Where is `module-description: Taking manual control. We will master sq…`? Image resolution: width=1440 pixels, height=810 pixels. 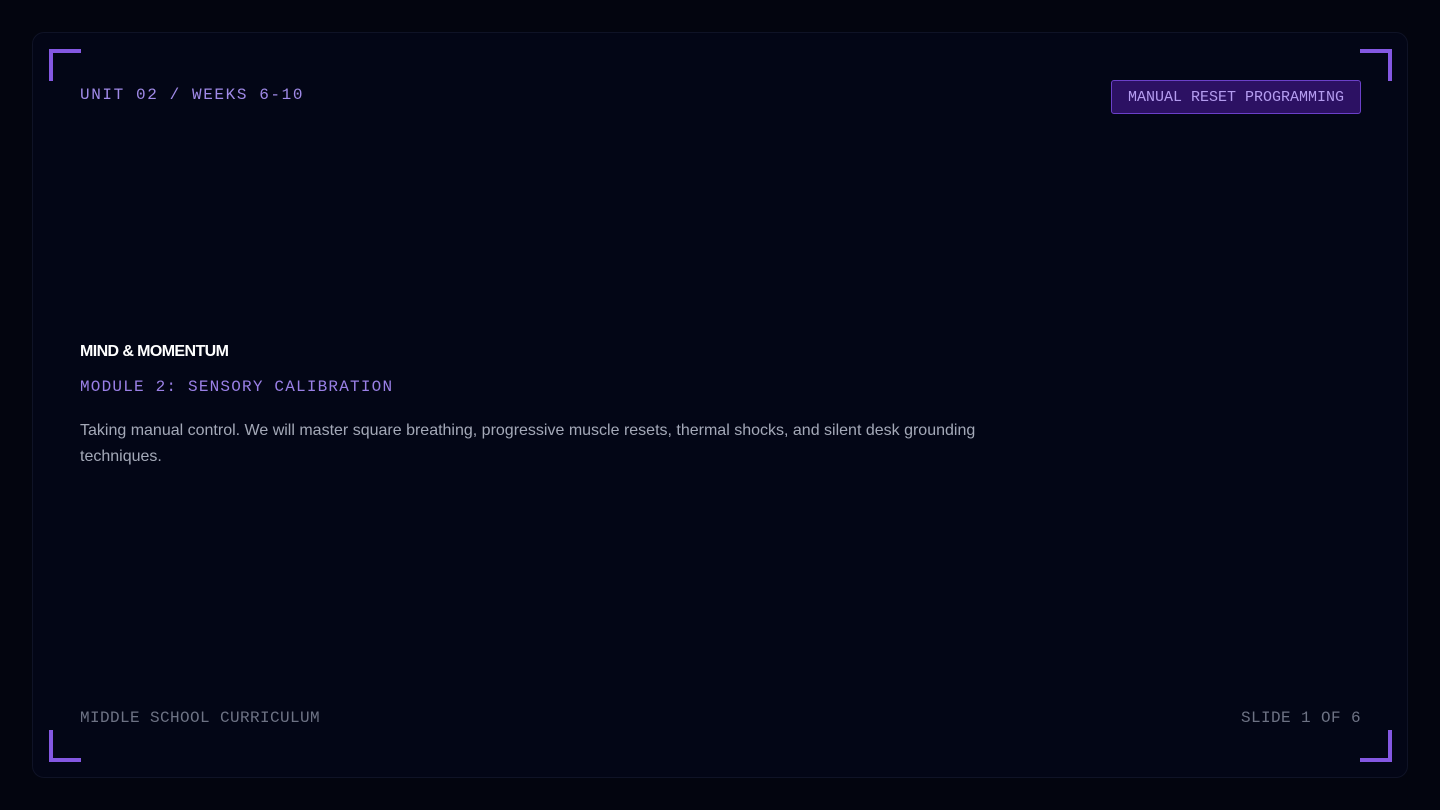
module-description: Taking manual control. We will master sq… is located at coordinates (528, 443).